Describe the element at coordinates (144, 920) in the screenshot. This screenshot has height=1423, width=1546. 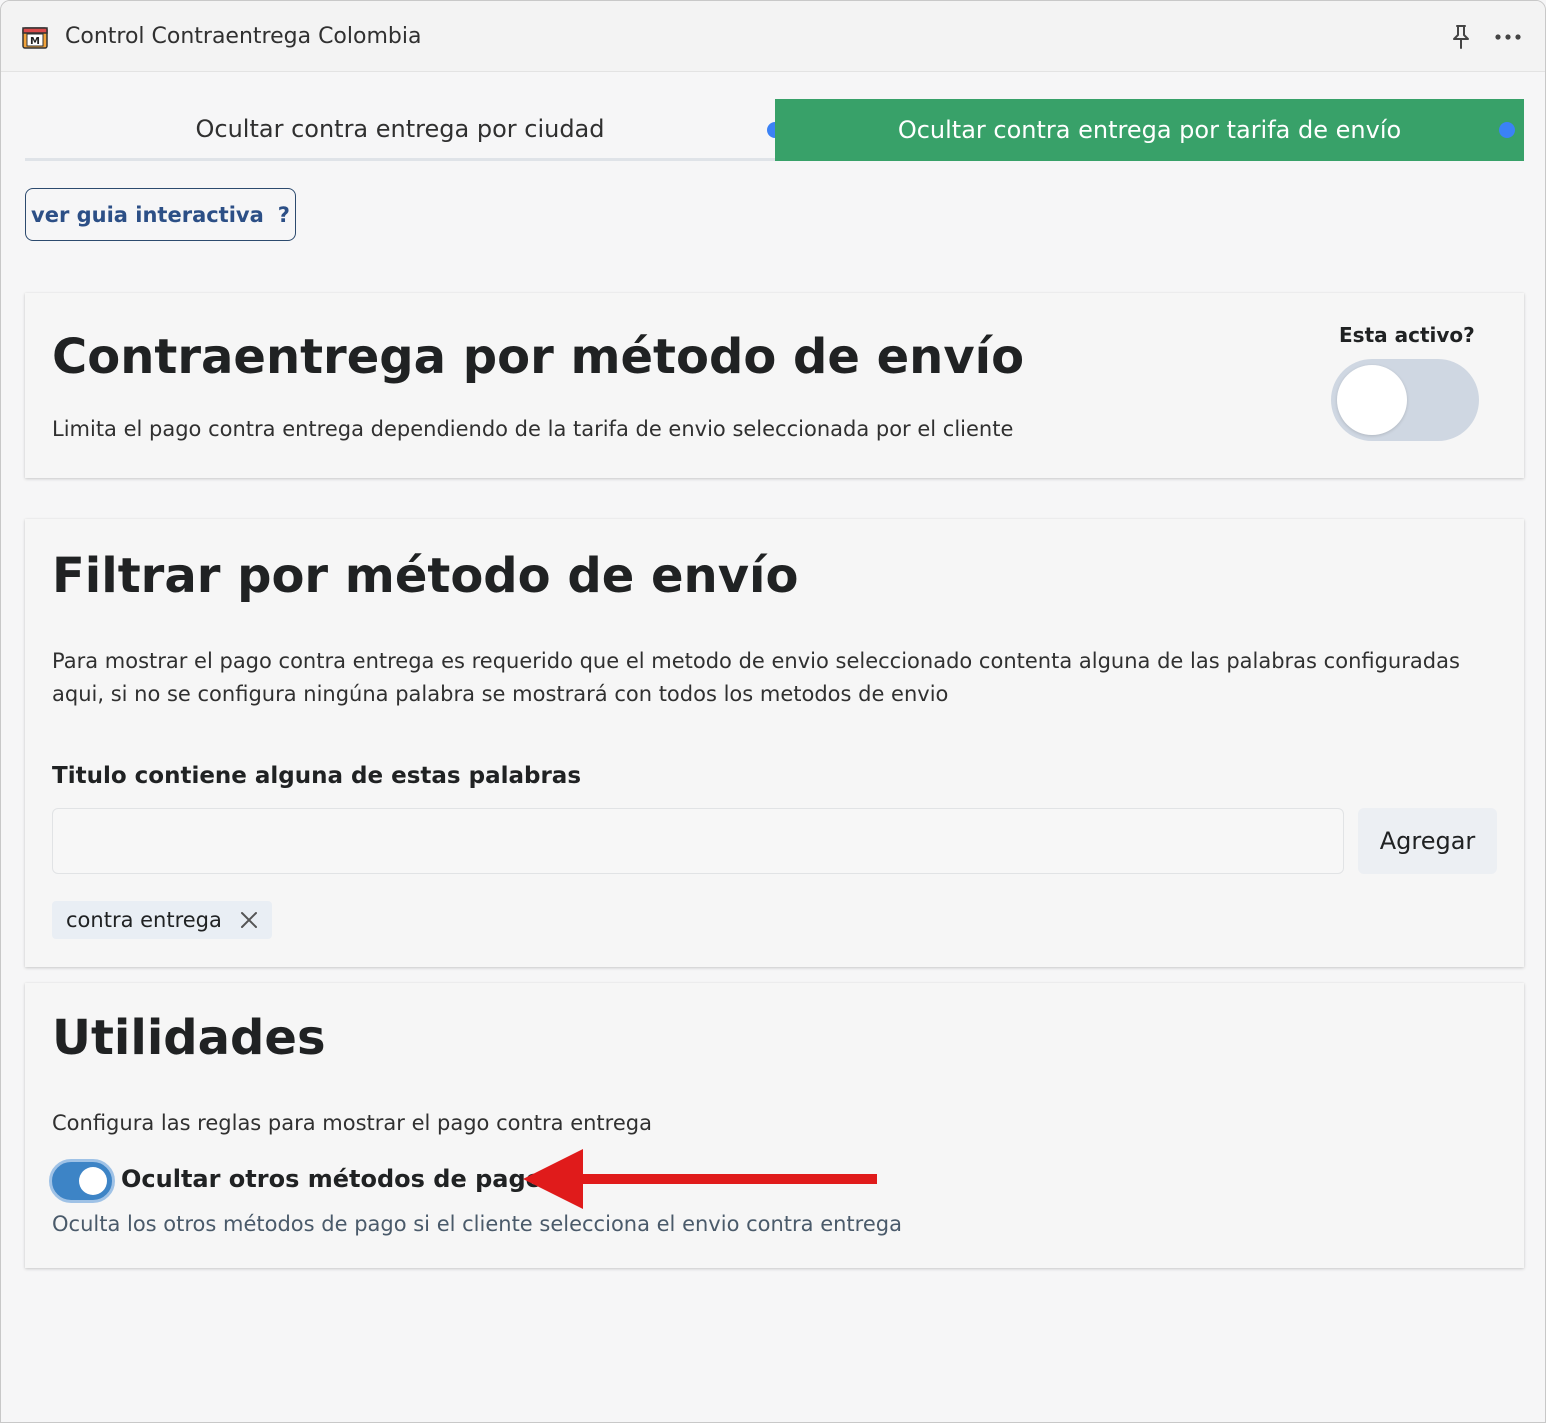
I see `tag-label: contra entrega` at that location.